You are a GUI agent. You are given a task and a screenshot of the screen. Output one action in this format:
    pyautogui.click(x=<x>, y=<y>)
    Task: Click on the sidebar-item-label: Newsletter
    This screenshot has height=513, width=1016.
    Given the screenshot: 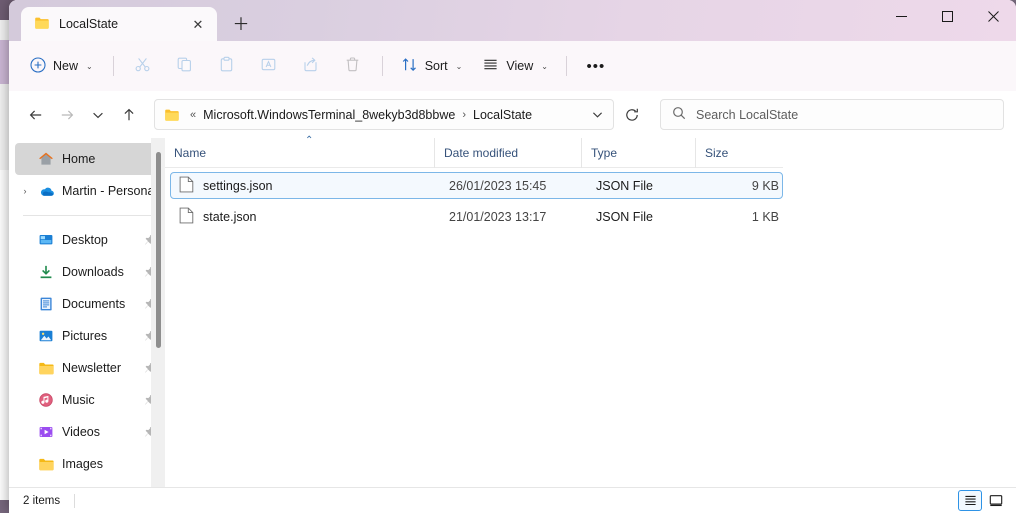 What is the action you would take?
    pyautogui.click(x=92, y=368)
    